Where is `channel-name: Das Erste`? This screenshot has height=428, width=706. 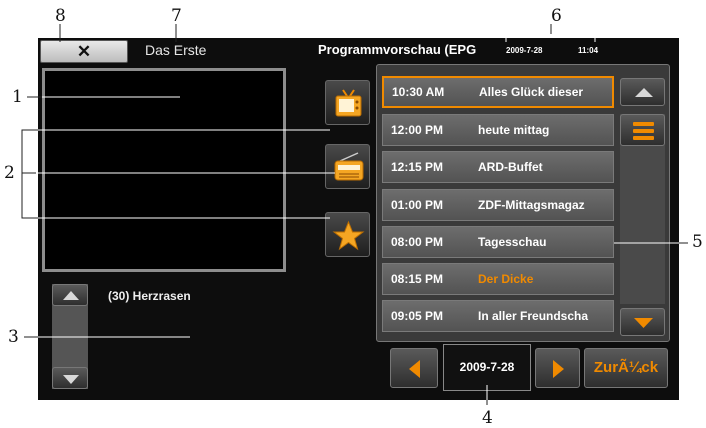
channel-name: Das Erste is located at coordinates (176, 50).